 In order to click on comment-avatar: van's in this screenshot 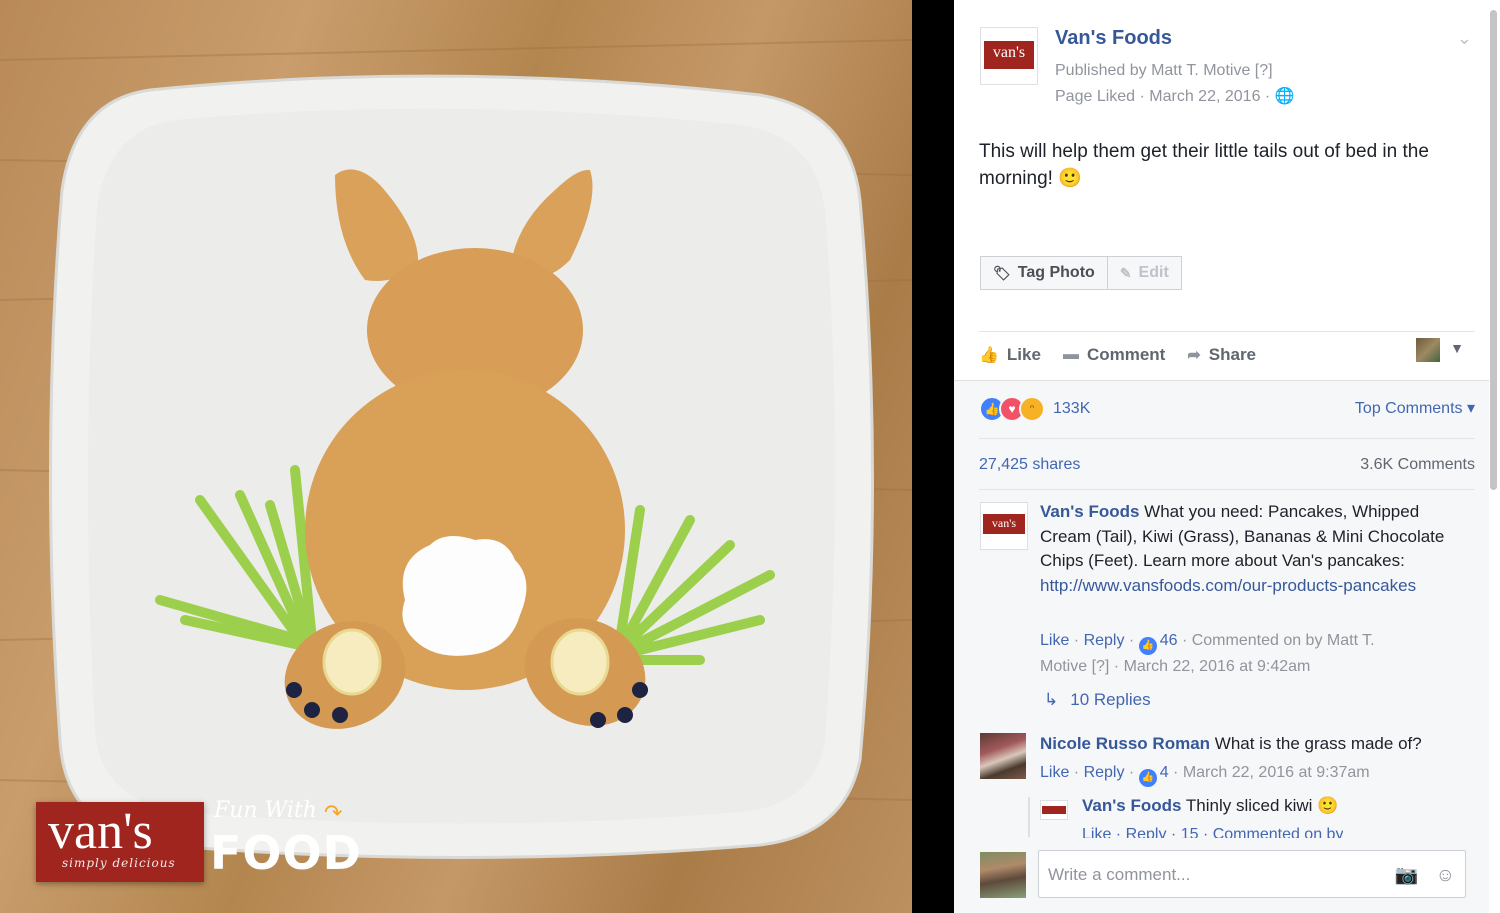, I will do `click(1004, 526)`.